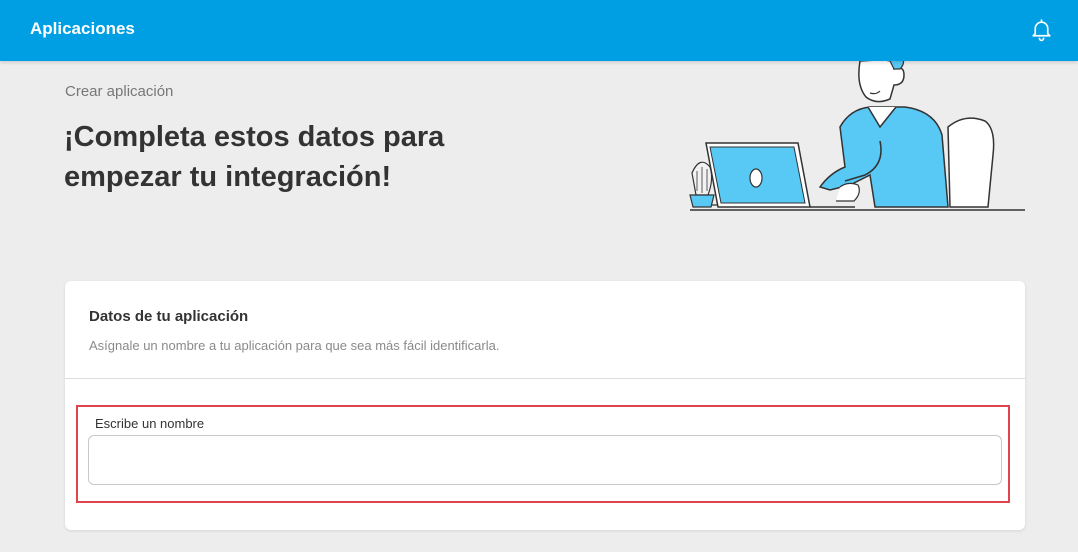 The width and height of the screenshot is (1078, 552). I want to click on breadcrumb: Crear aplicación, so click(119, 91).